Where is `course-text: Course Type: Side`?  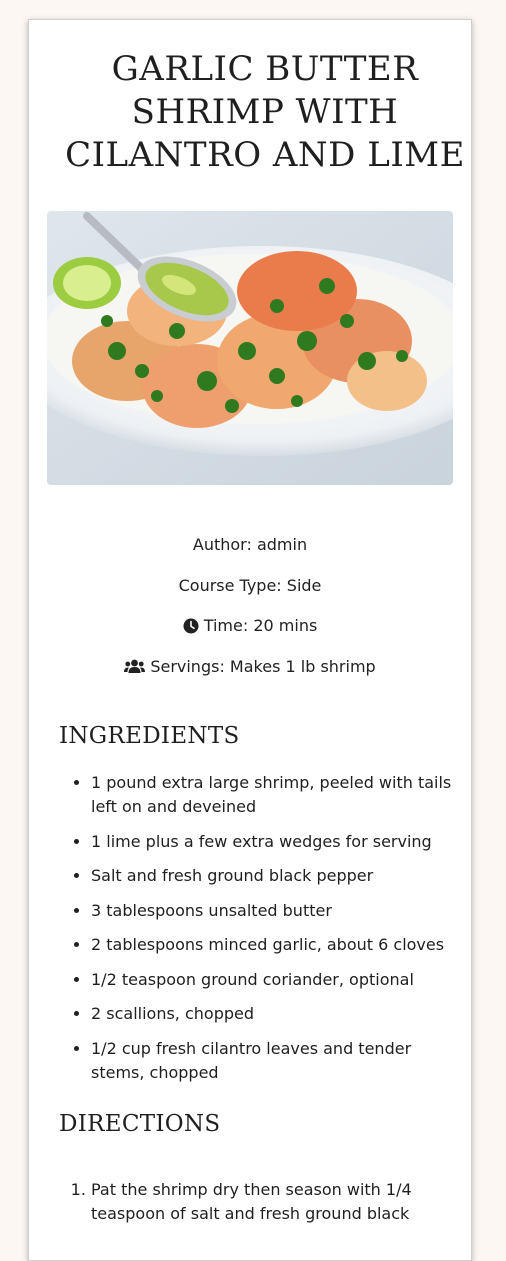 course-text: Course Type: Side is located at coordinates (250, 585).